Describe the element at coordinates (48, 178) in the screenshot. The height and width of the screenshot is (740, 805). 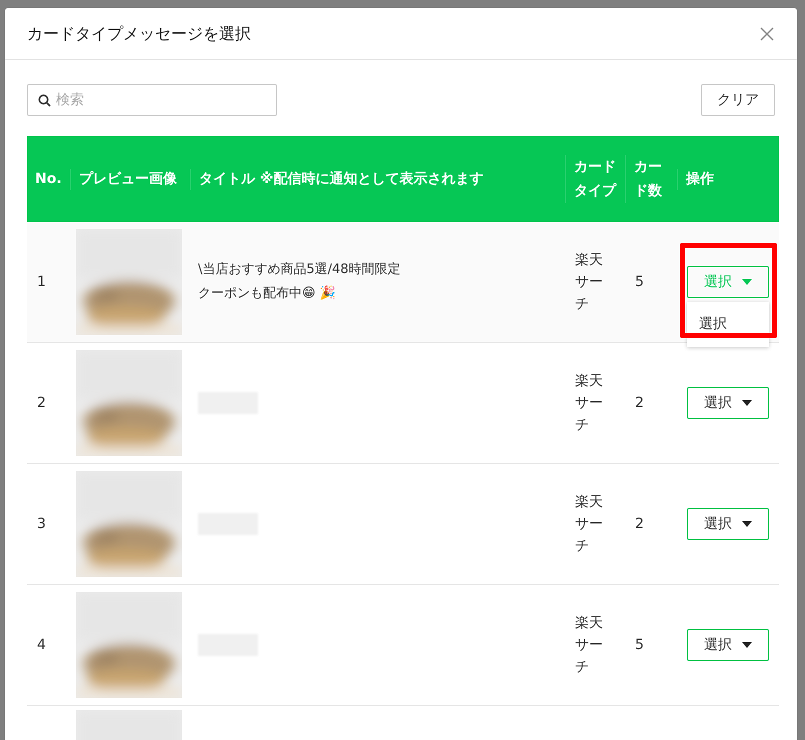
I see `column-header: No.` at that location.